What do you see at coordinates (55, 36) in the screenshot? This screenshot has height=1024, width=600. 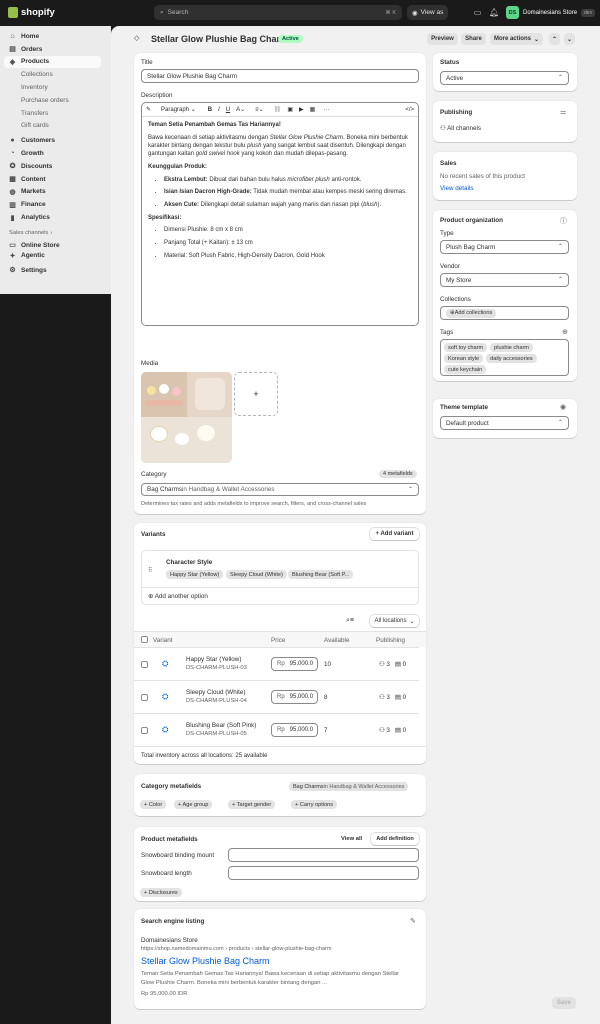 I see `sidebar-item-home: ⌂ Home` at bounding box center [55, 36].